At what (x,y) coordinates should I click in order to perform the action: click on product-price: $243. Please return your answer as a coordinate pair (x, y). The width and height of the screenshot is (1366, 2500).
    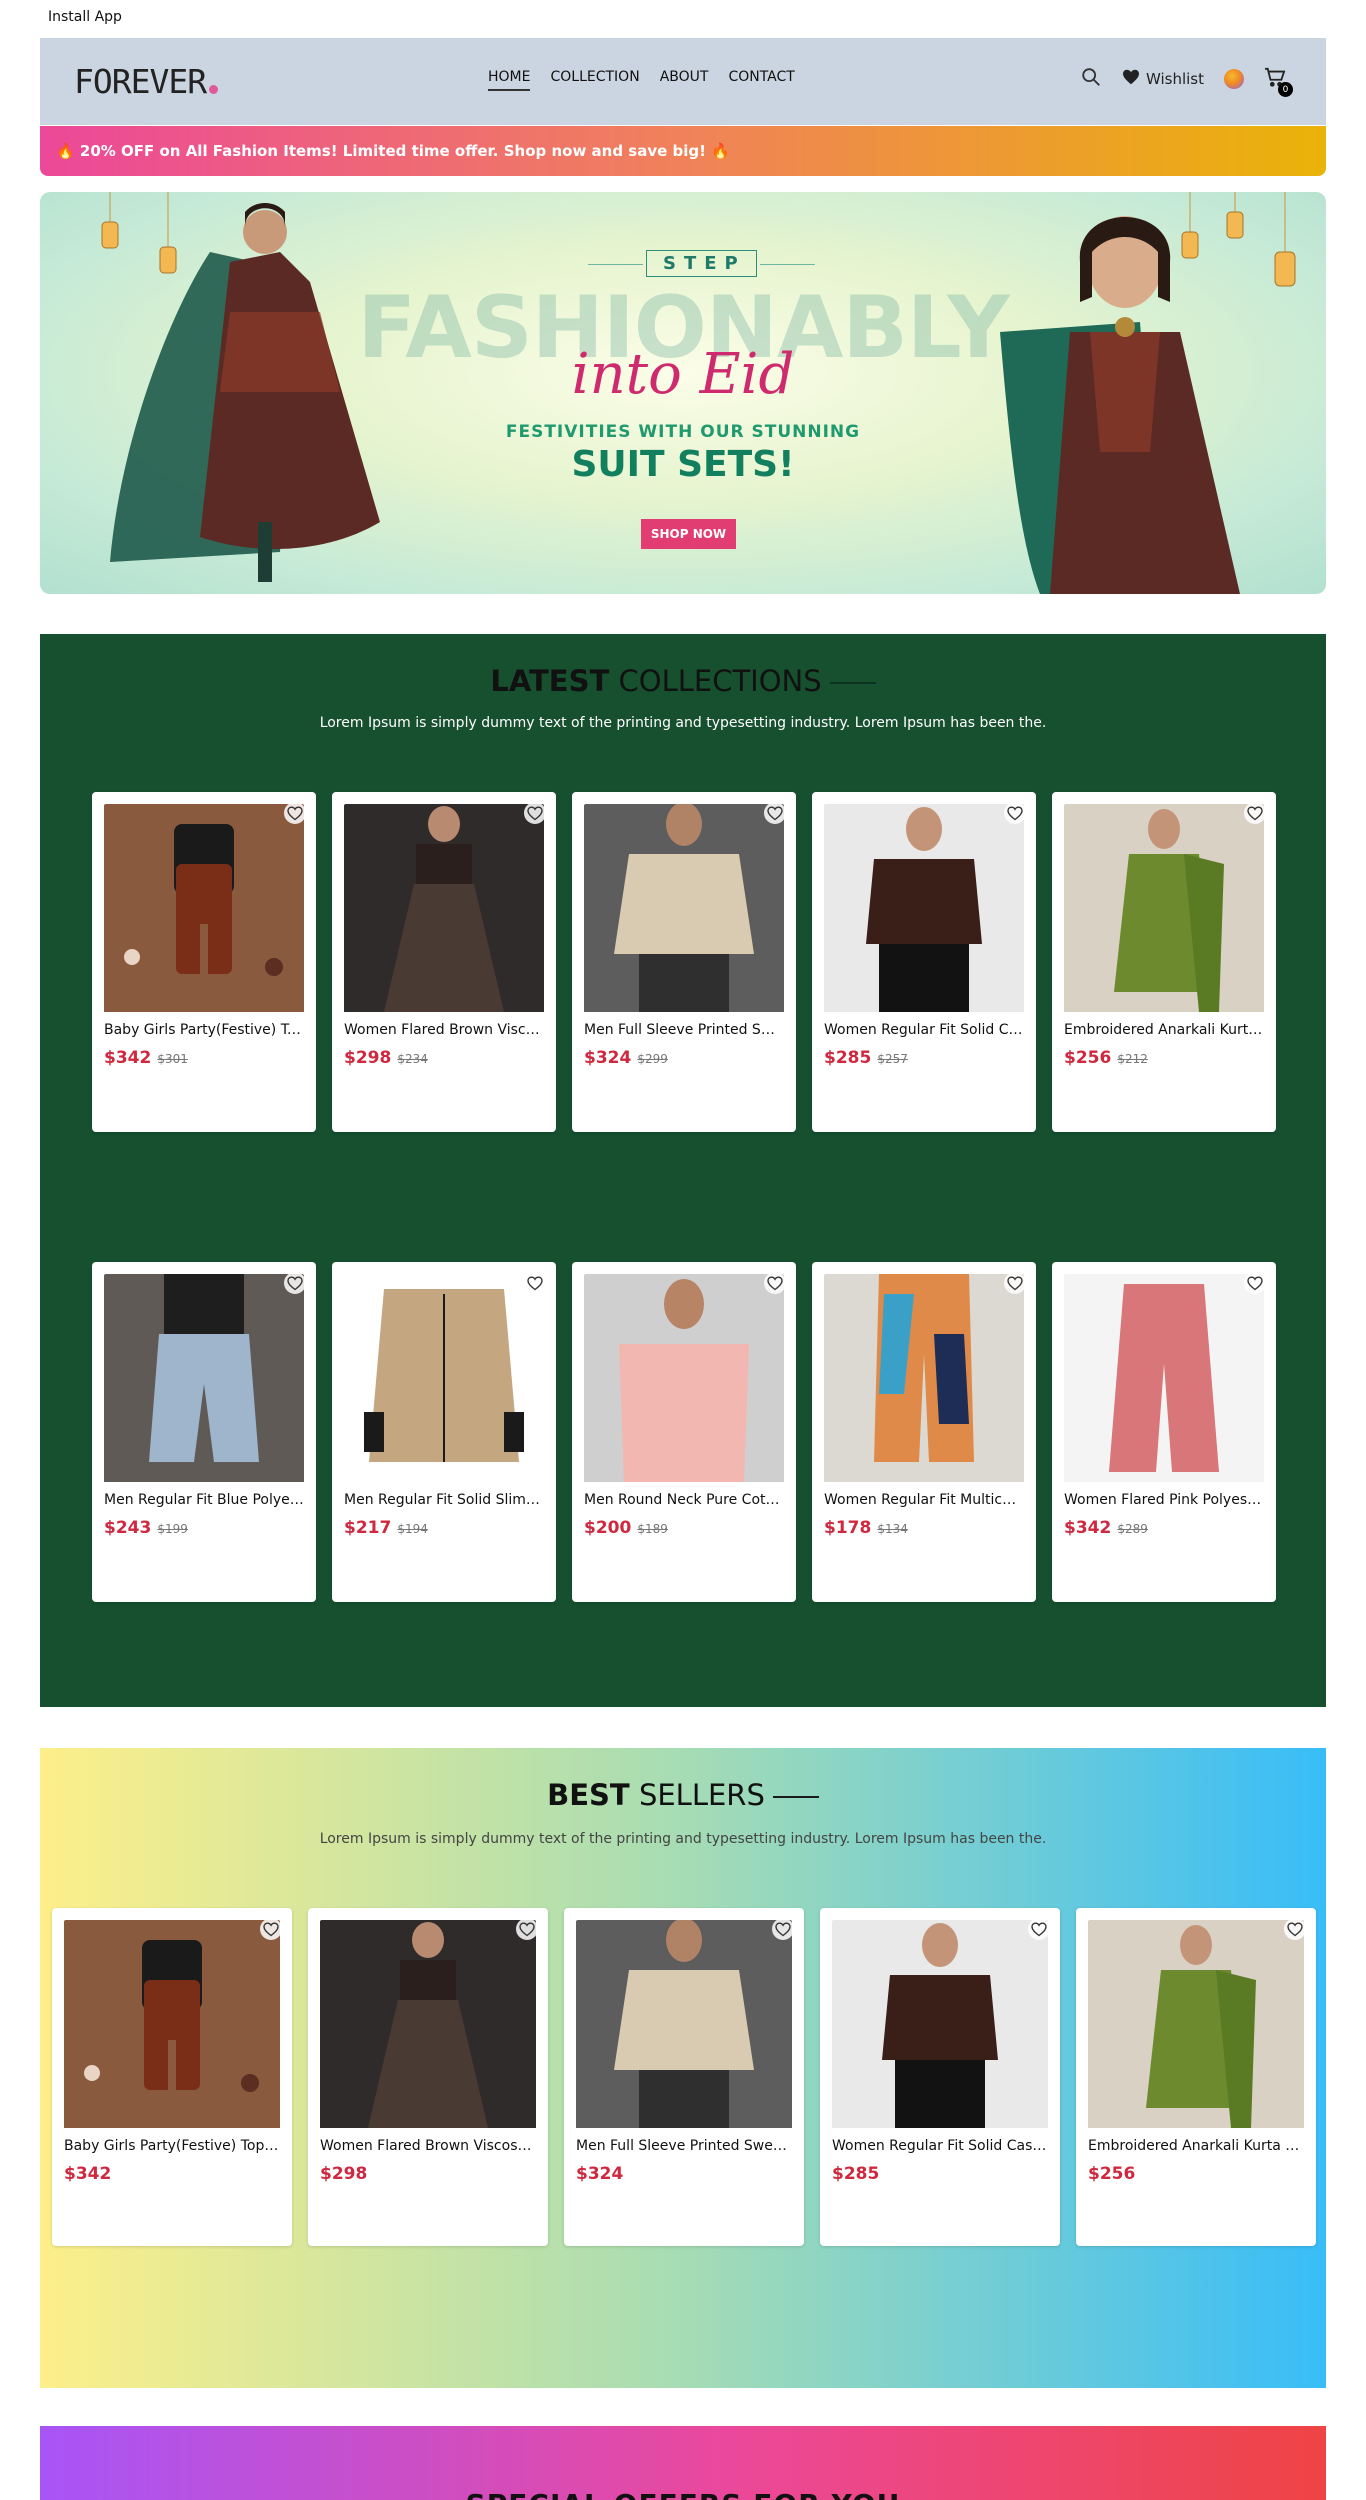
    Looking at the image, I should click on (128, 1528).